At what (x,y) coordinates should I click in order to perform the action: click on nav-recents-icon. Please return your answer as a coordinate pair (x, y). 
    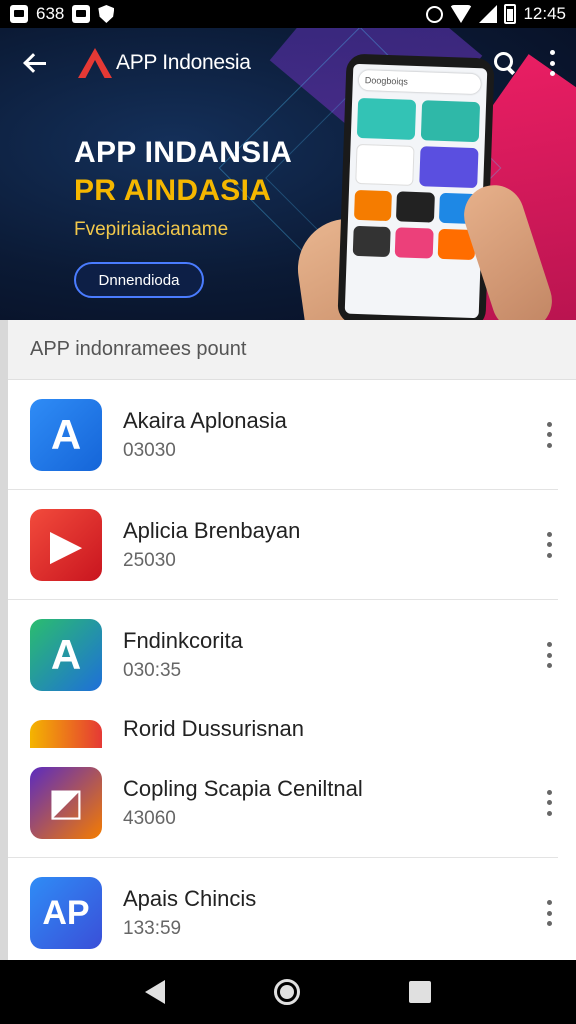
    Looking at the image, I should click on (420, 992).